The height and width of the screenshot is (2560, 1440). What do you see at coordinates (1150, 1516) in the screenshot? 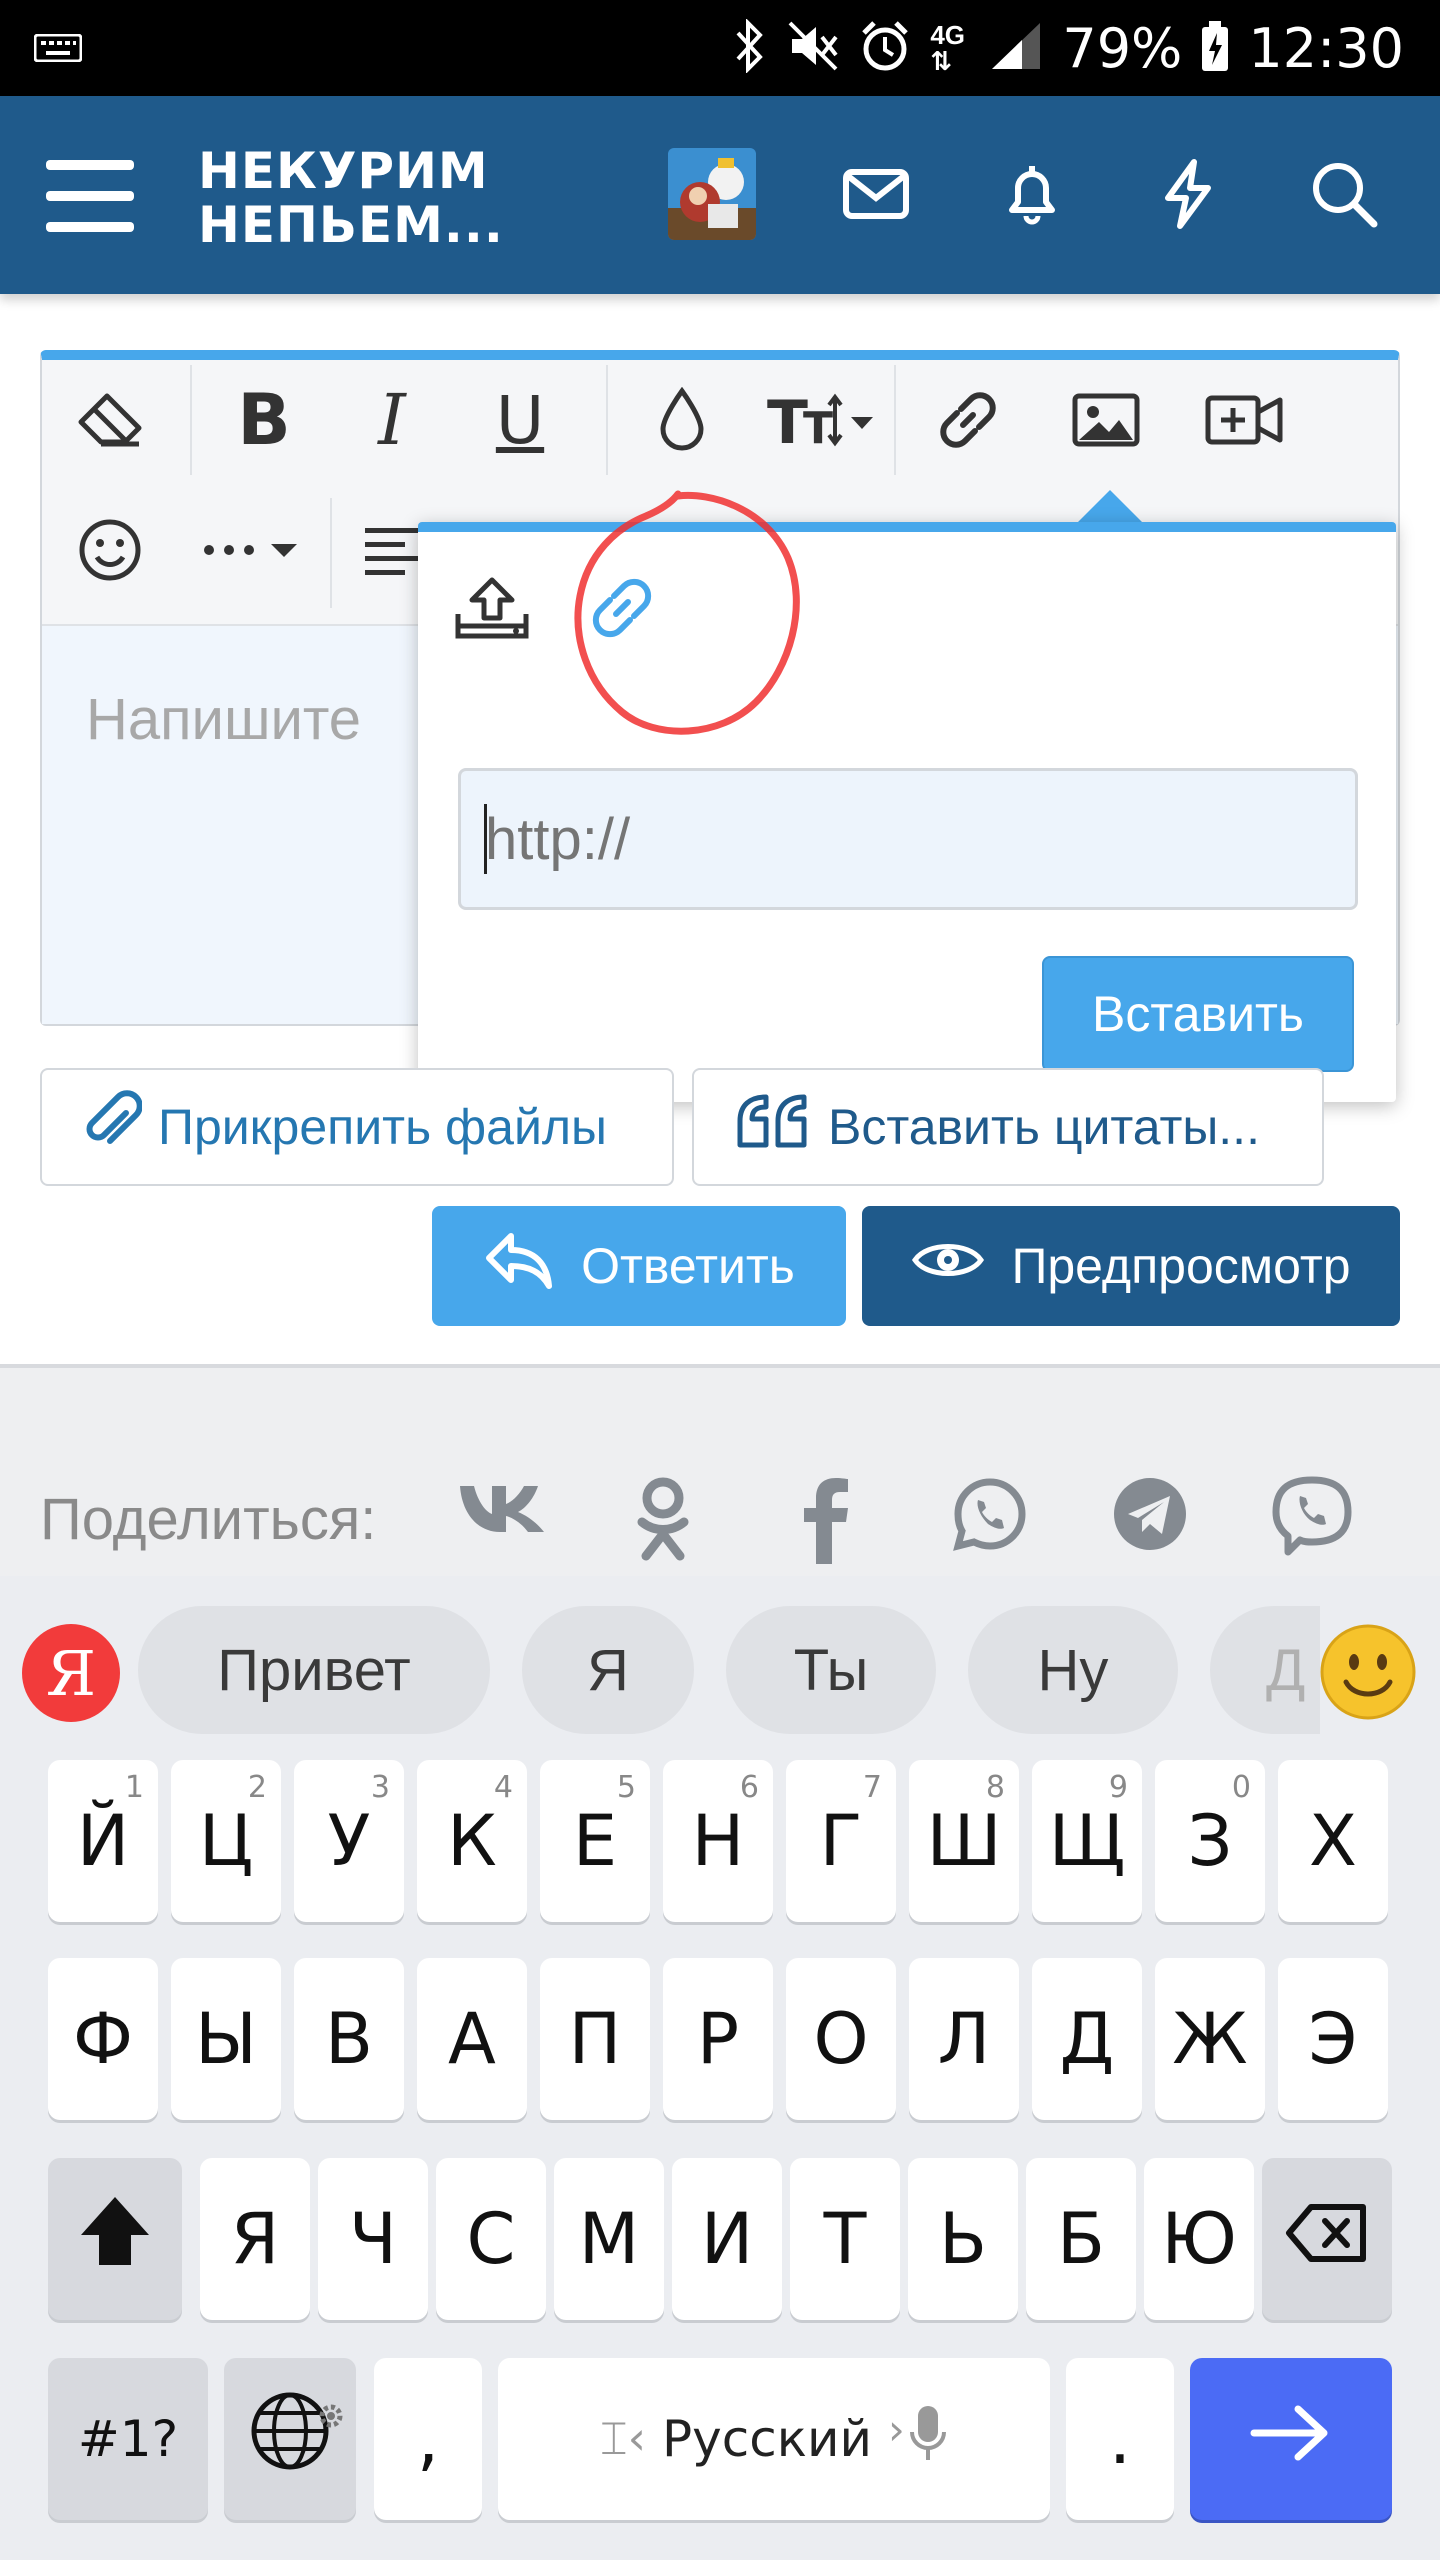
I see `telegram-icon` at bounding box center [1150, 1516].